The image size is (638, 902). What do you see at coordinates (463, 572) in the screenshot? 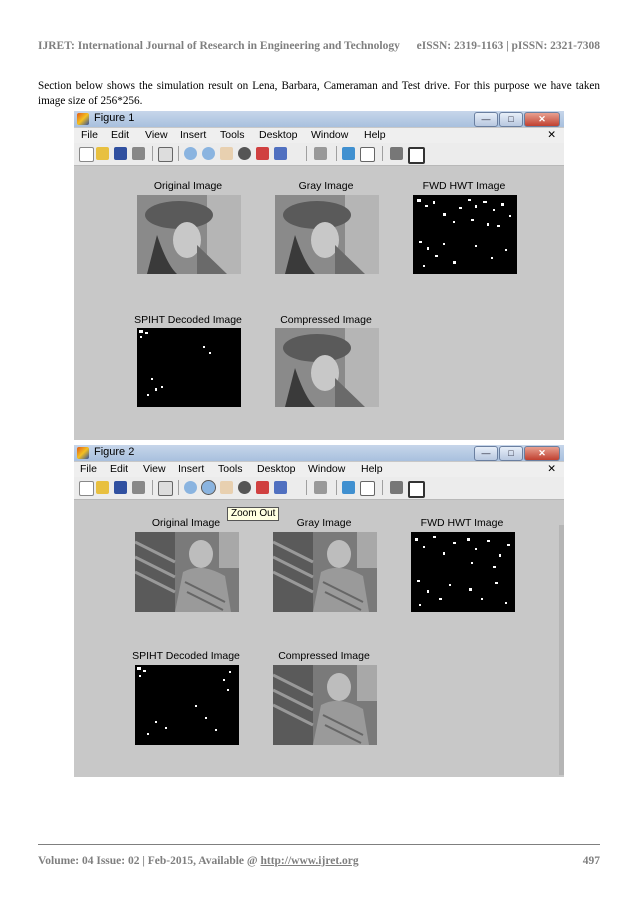
I see `barbara-fwd-hwt-image` at bounding box center [463, 572].